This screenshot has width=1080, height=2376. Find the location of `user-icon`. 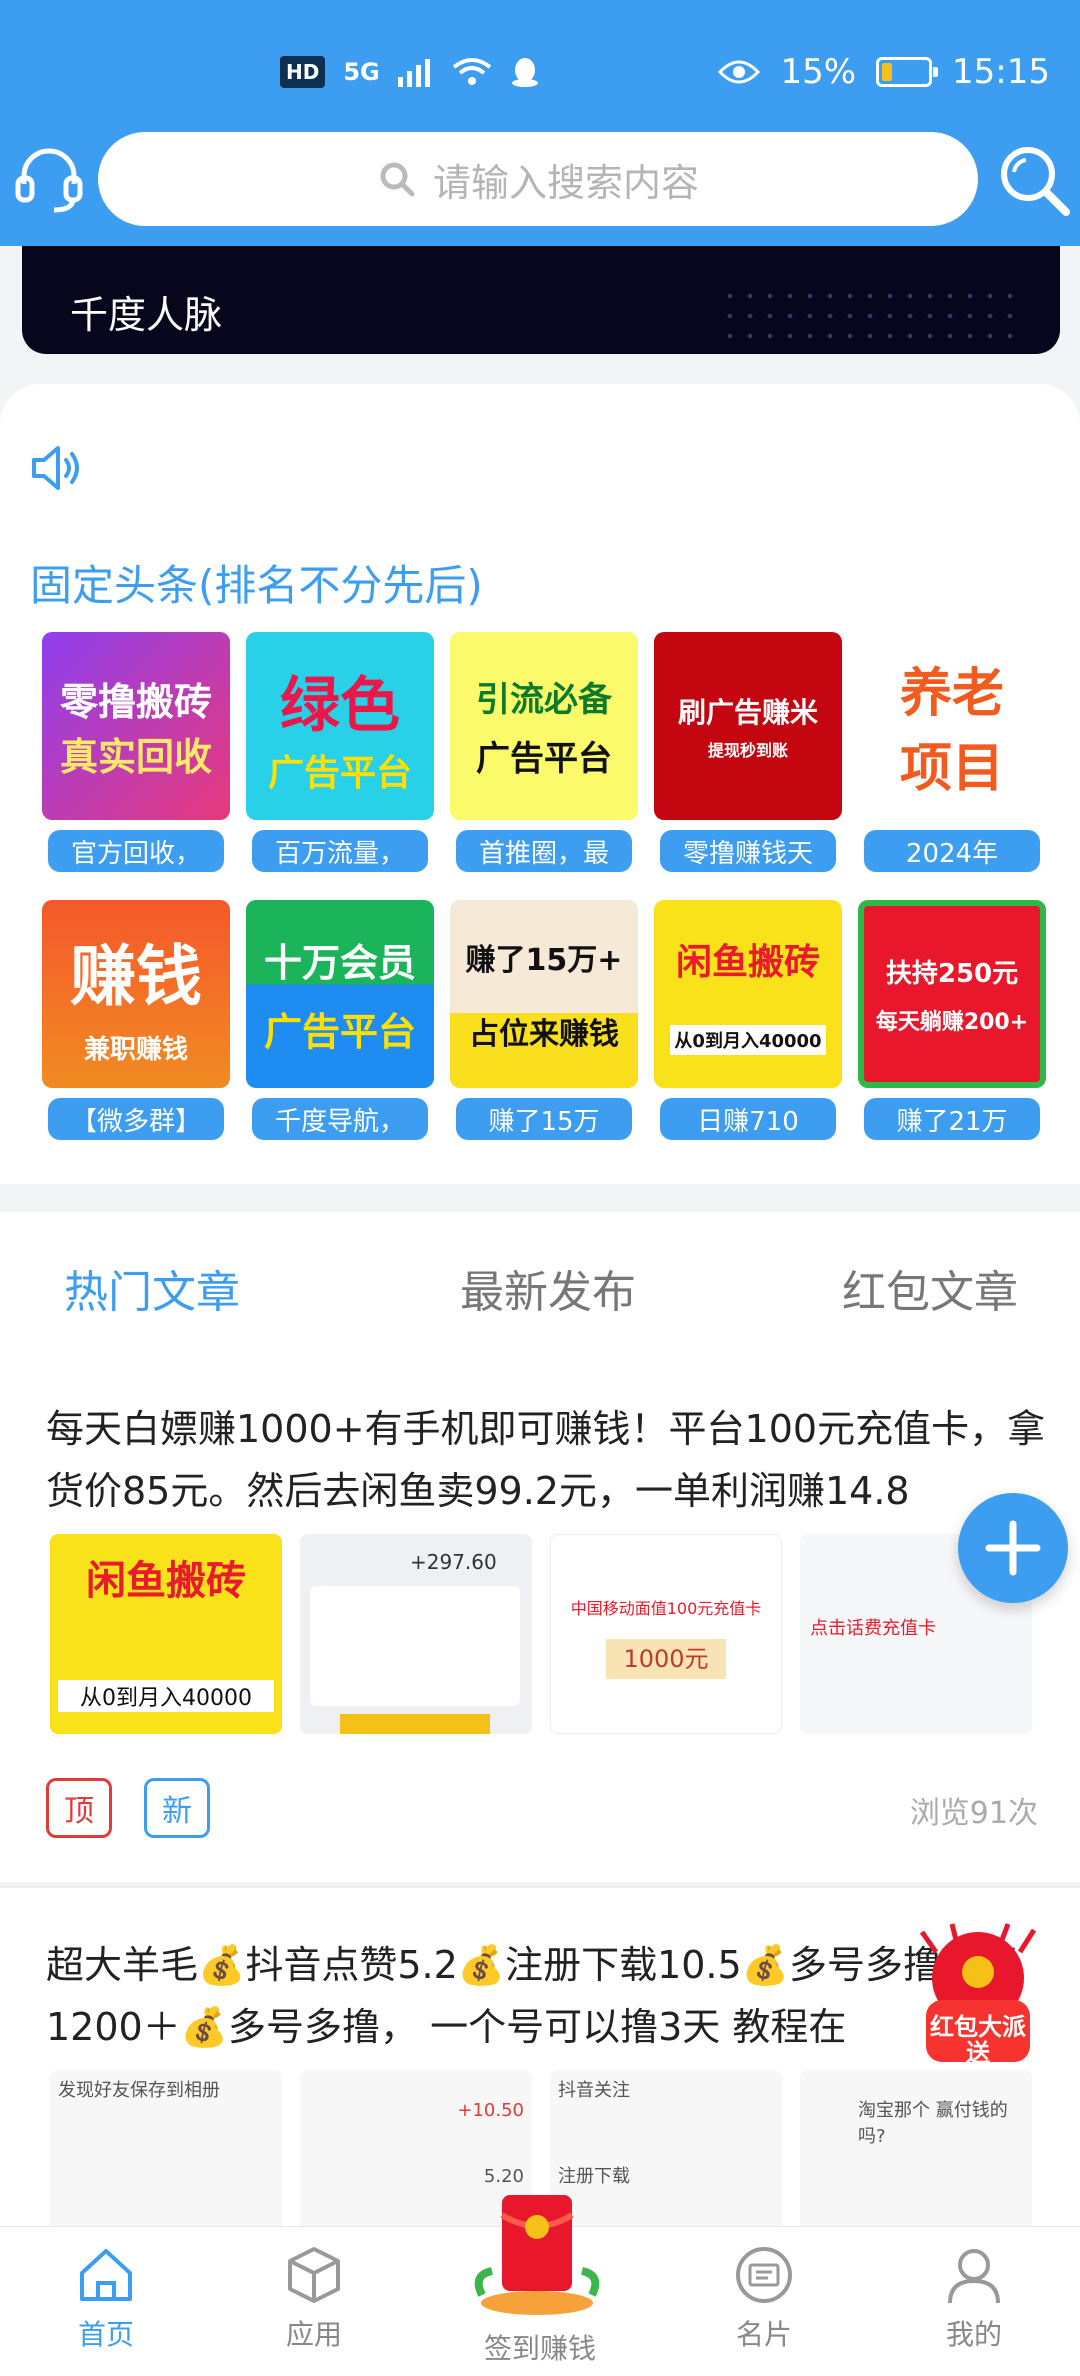

user-icon is located at coordinates (974, 2276).